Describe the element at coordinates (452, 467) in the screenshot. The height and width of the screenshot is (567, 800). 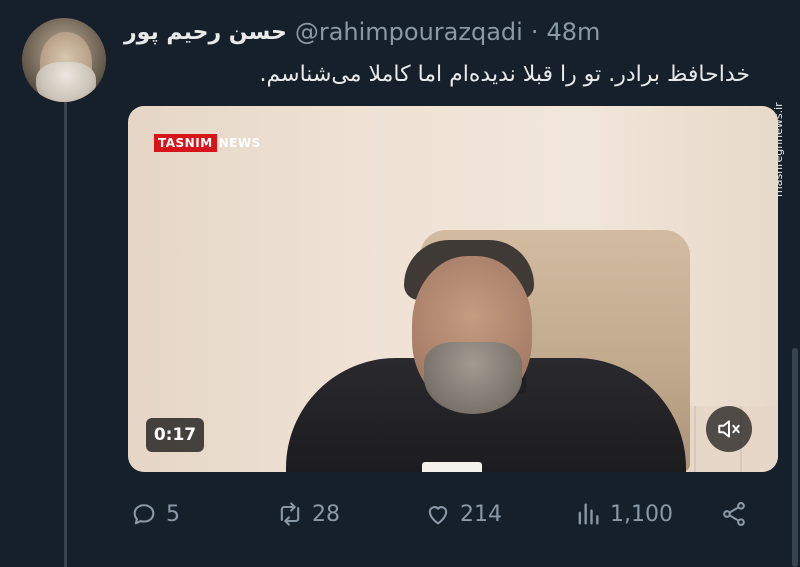
I see `paper` at that location.